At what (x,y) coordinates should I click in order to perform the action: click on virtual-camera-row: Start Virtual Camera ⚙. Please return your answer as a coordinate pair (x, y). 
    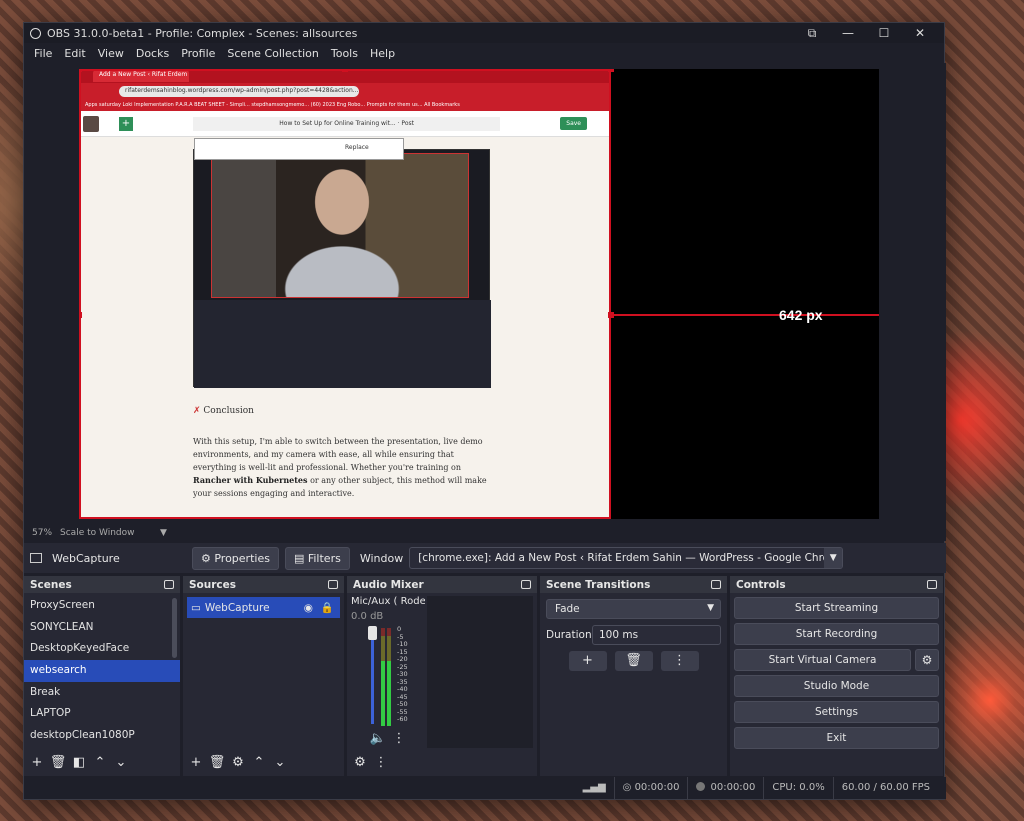
    Looking at the image, I should click on (836, 660).